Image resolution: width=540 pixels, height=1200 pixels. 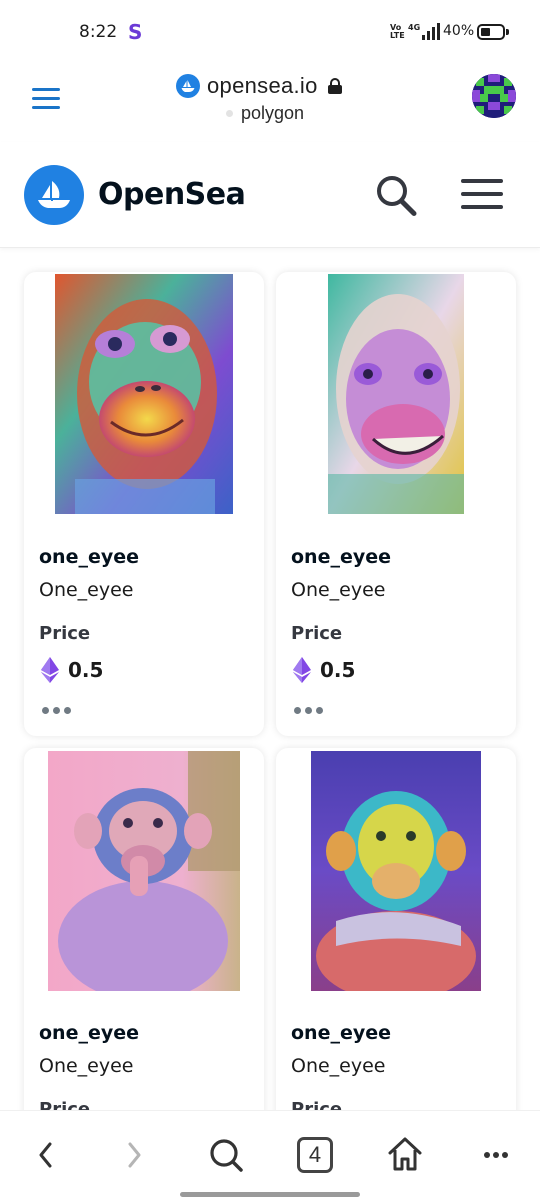 What do you see at coordinates (270, 1155) in the screenshot?
I see `browser-bottom-nav: 4` at bounding box center [270, 1155].